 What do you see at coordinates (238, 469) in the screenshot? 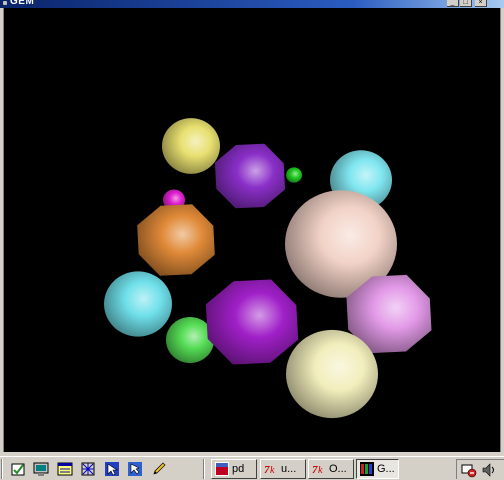
I see `task-label: pd` at bounding box center [238, 469].